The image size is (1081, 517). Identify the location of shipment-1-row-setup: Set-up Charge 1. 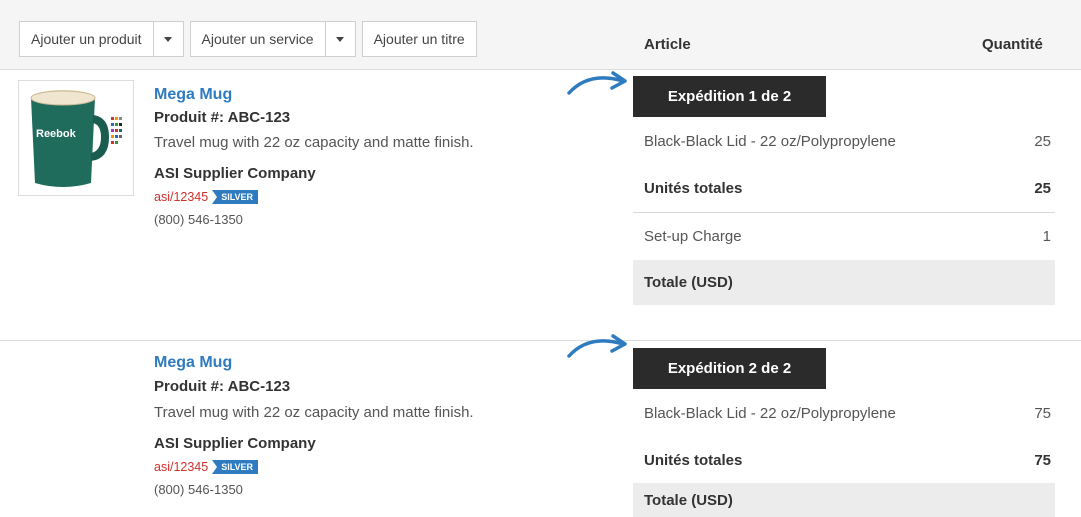
(844, 236).